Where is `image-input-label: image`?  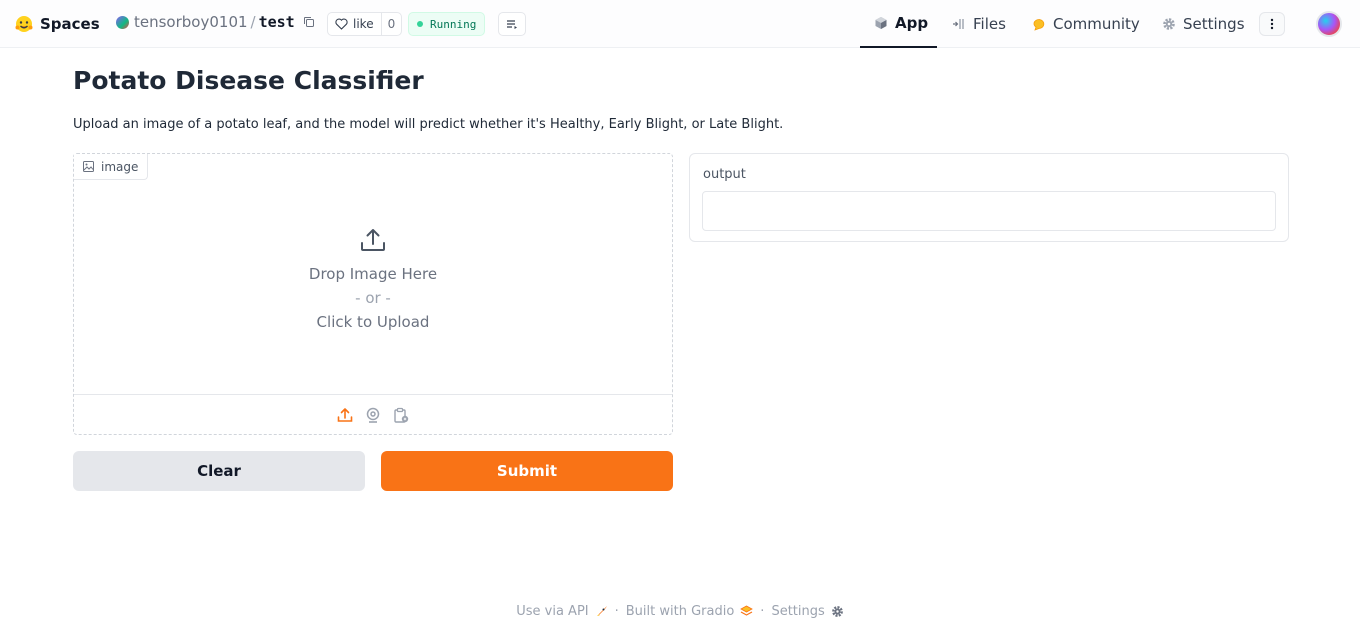 image-input-label: image is located at coordinates (111, 167).